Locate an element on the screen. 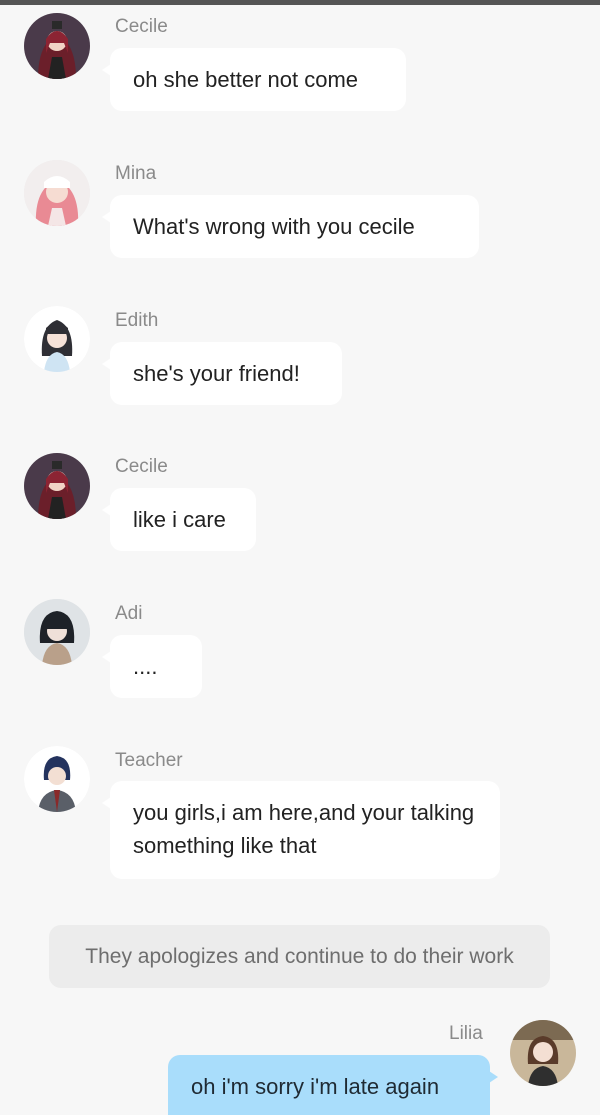 The width and height of the screenshot is (600, 1115). message-bubble: What's wrong with you cecile is located at coordinates (290, 226).